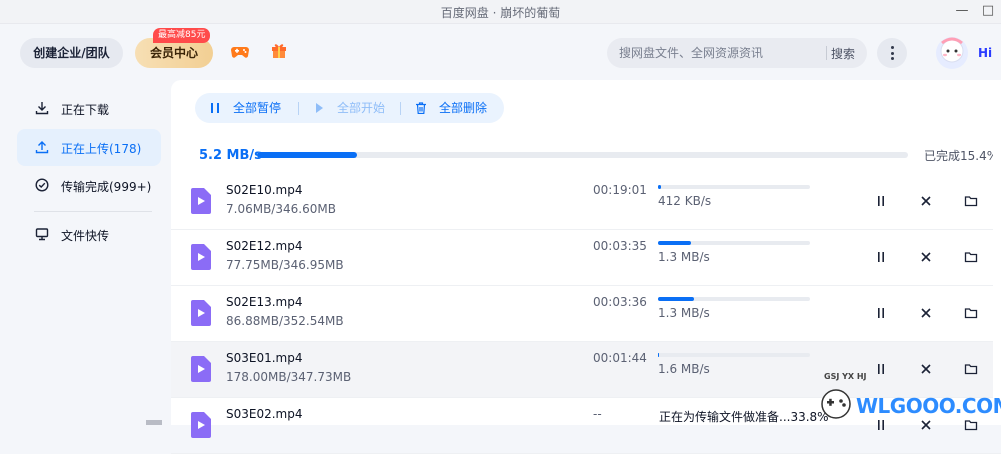  What do you see at coordinates (264, 246) in the screenshot?
I see `file-name: S02E12.mp4` at bounding box center [264, 246].